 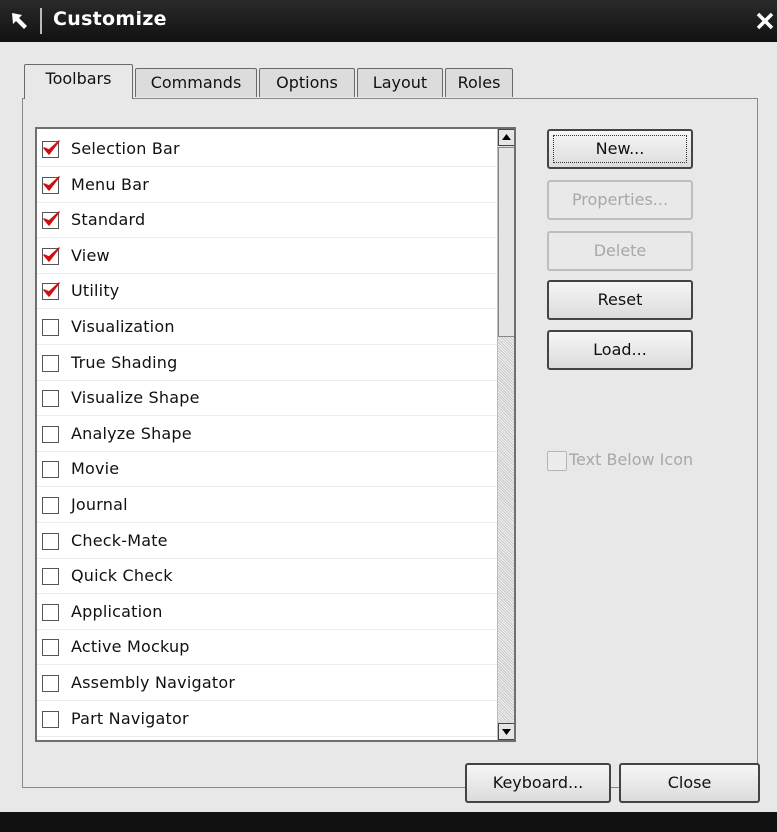 I want to click on arrow-down-icon, so click(x=506, y=732).